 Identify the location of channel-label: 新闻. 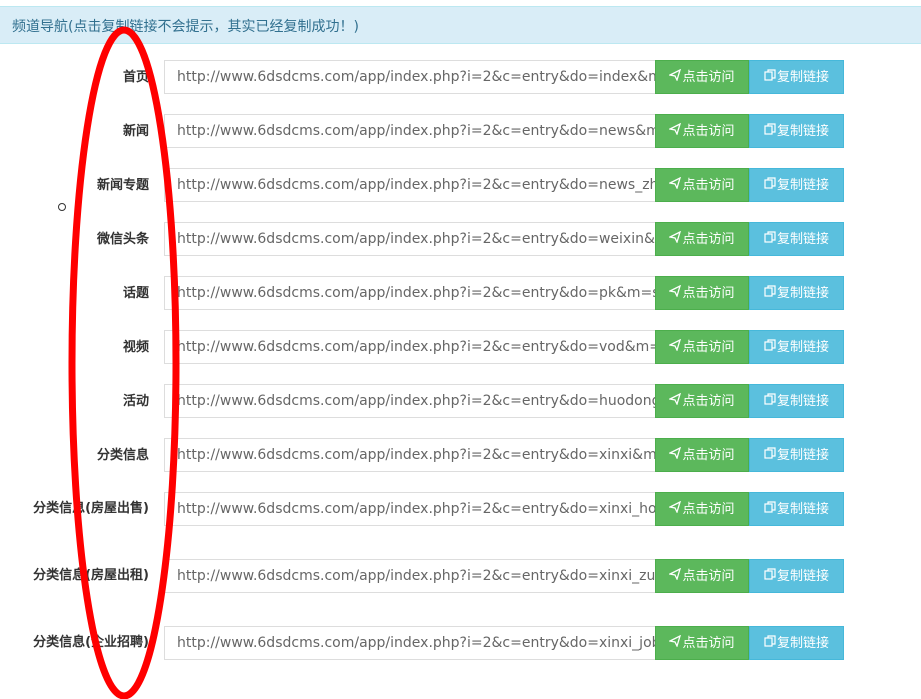
(135, 131).